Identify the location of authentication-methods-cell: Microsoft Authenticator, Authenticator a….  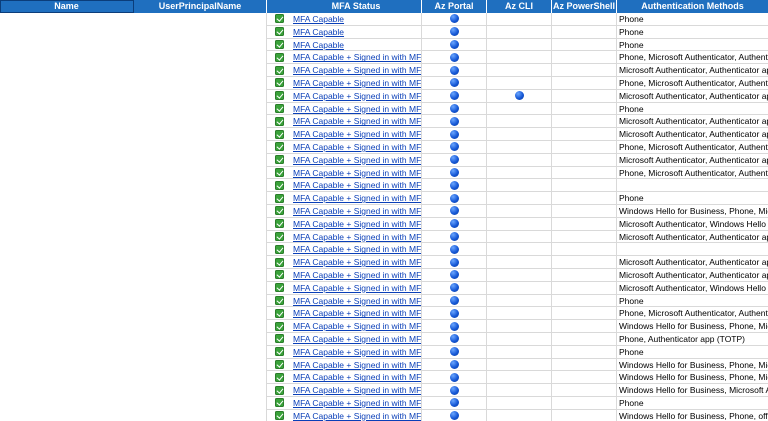
(692, 96).